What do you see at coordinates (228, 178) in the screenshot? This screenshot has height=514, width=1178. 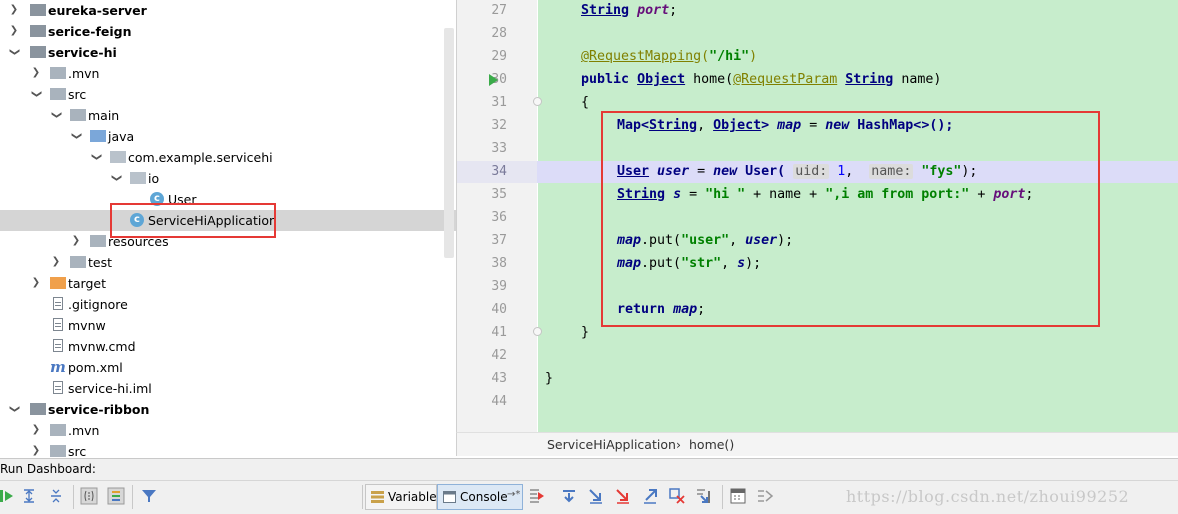 I see `tree-item-io: ❯ io` at bounding box center [228, 178].